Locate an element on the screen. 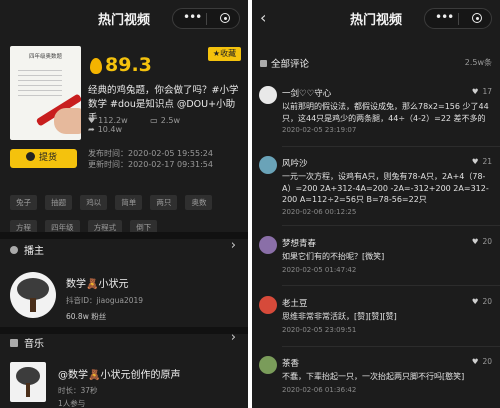 This screenshot has width=500, height=408. music-title: @数学🧸小状元创作的原声 is located at coordinates (119, 373).